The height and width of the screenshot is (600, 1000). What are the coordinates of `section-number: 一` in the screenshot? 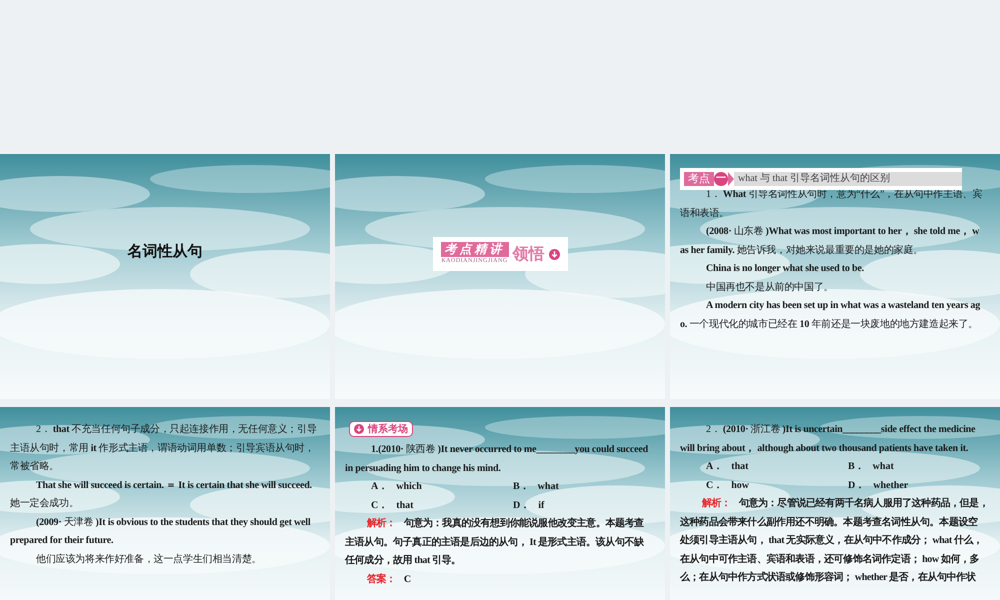 It's located at (721, 179).